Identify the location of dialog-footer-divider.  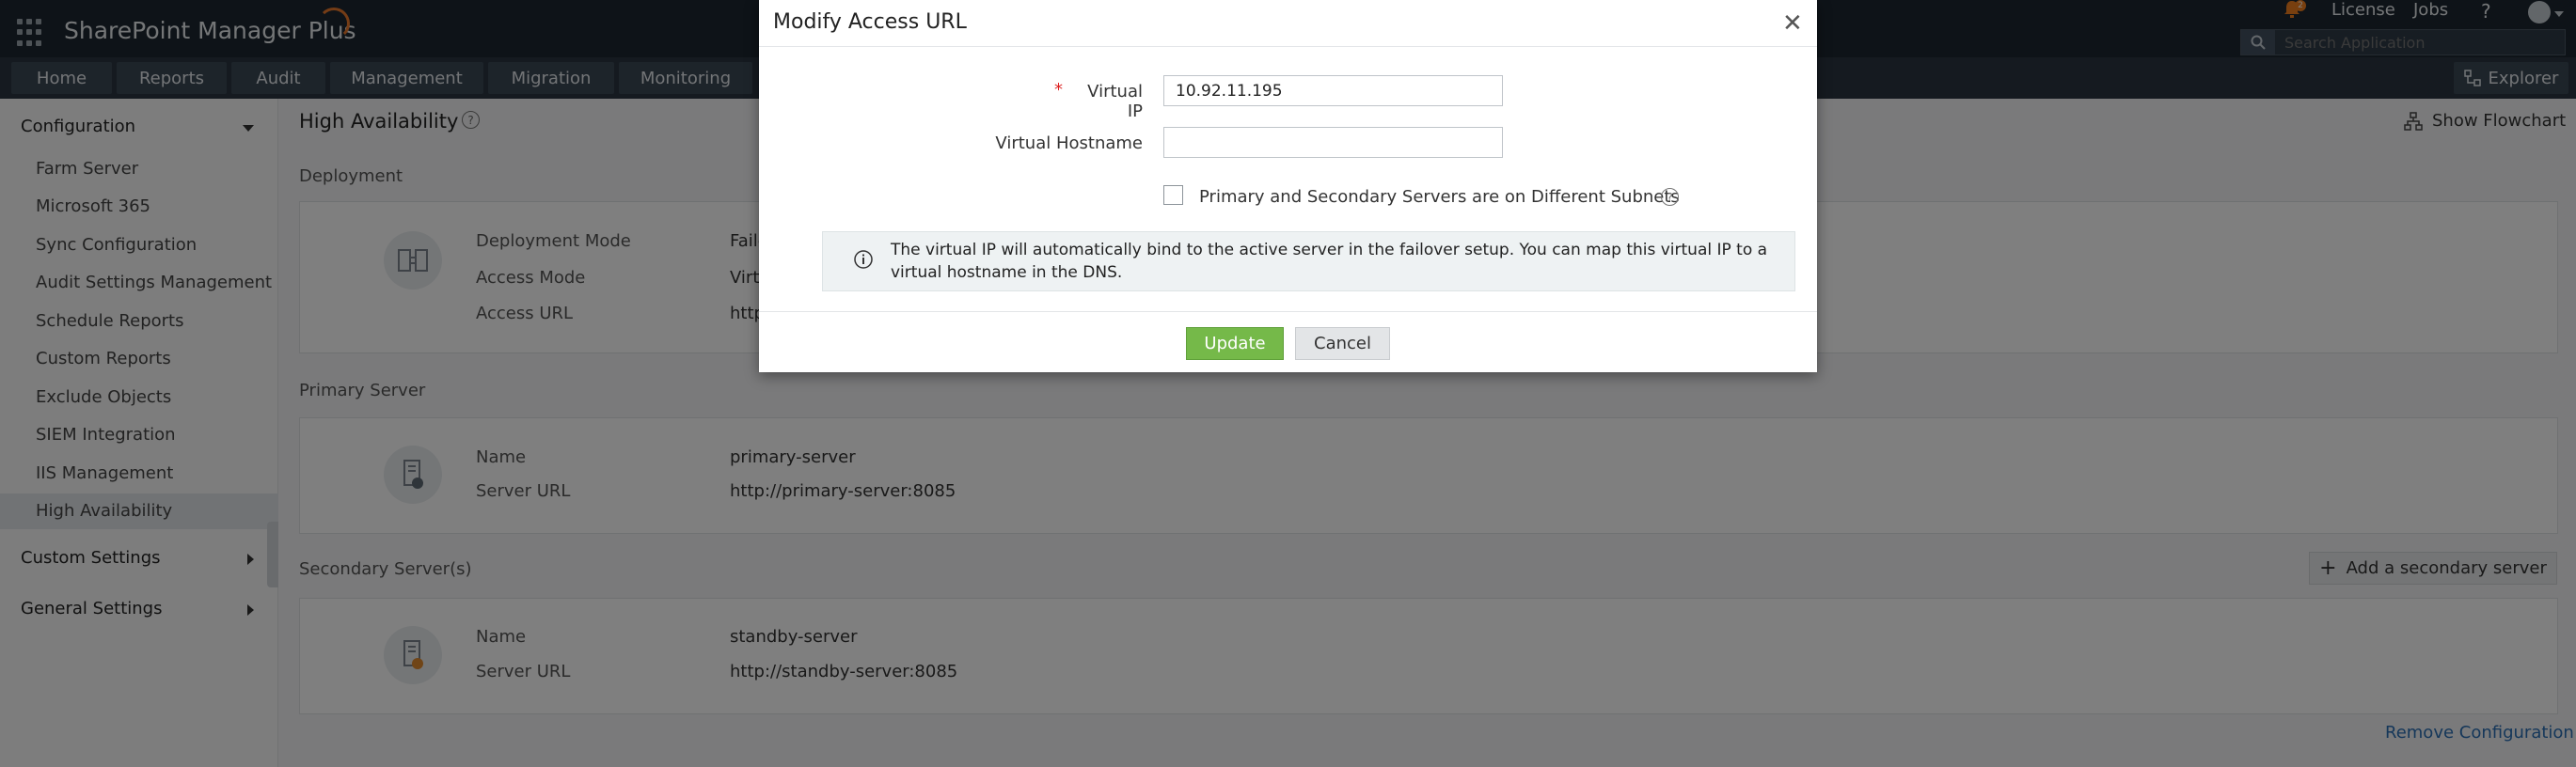
(1288, 311).